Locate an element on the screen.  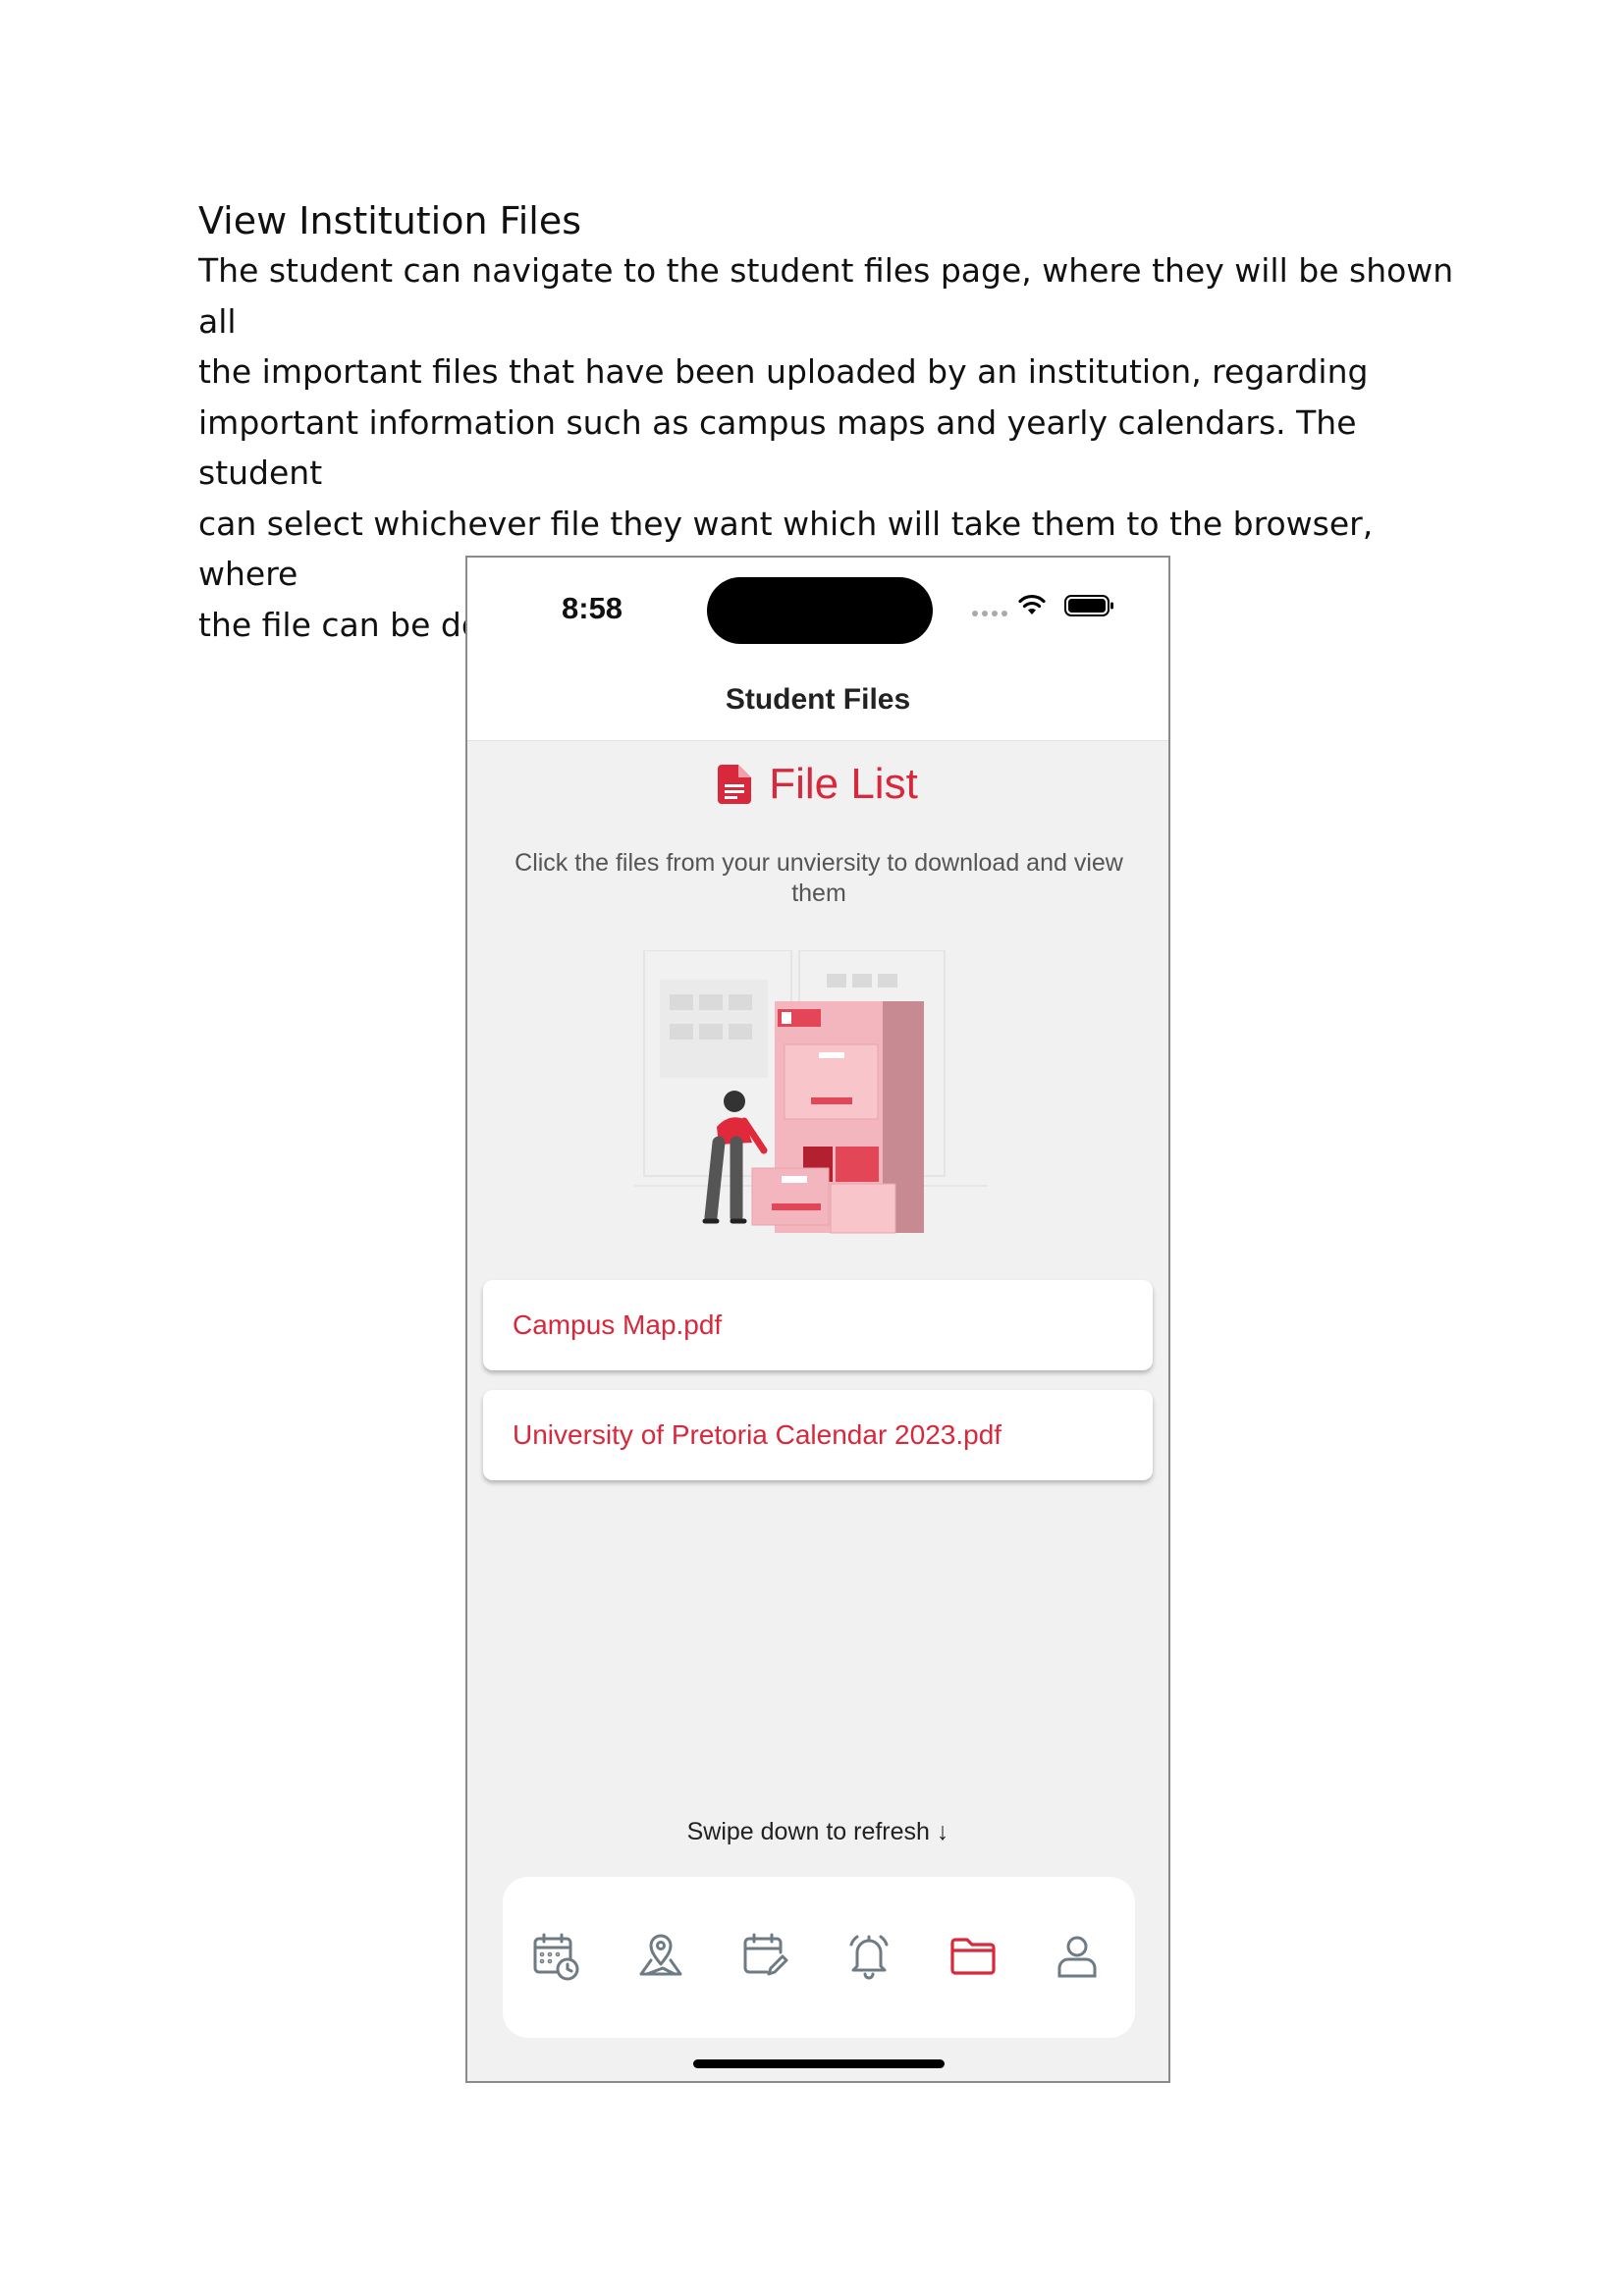
file-list-title: File List is located at coordinates (843, 784).